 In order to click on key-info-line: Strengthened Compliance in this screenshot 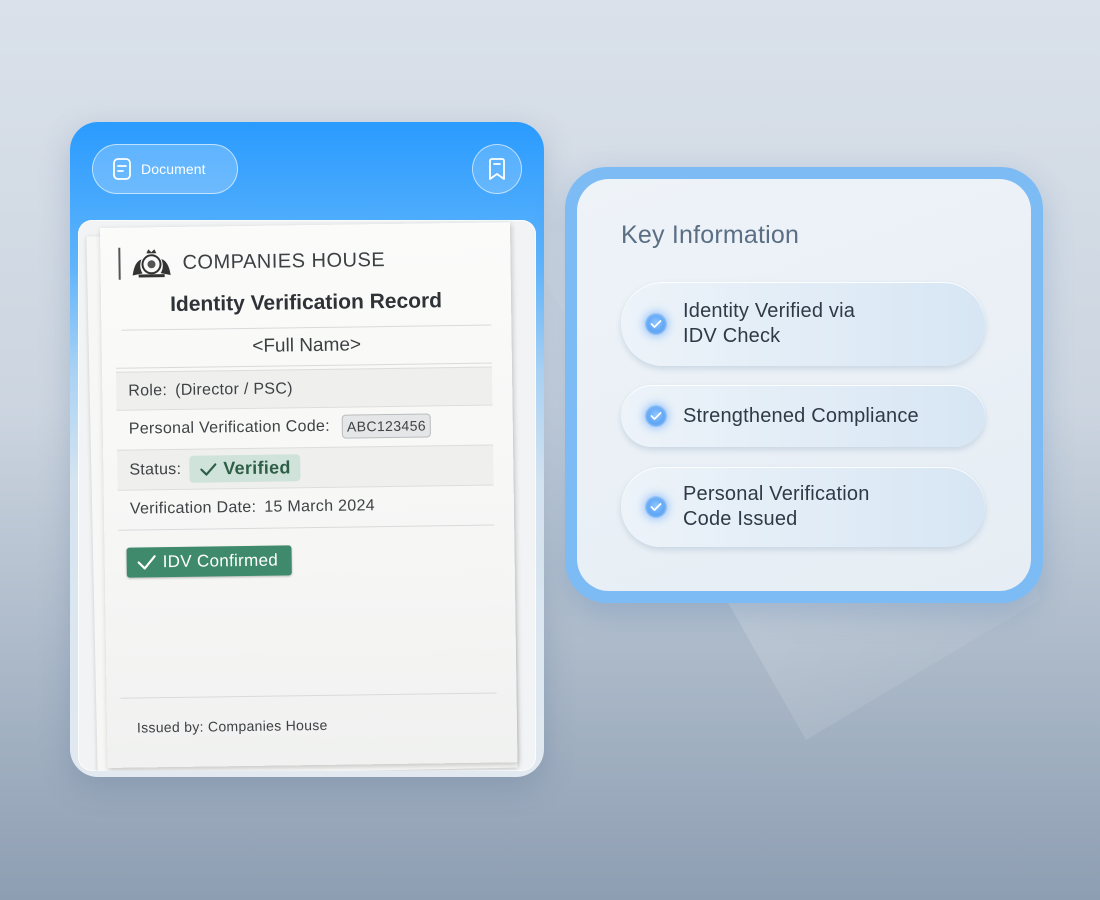, I will do `click(801, 415)`.